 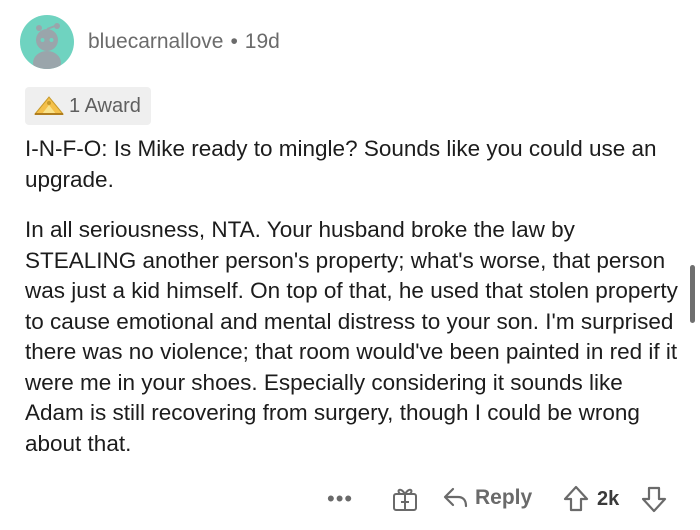 I want to click on comment-actions: ••• Reply 2k, so click(x=350, y=500).